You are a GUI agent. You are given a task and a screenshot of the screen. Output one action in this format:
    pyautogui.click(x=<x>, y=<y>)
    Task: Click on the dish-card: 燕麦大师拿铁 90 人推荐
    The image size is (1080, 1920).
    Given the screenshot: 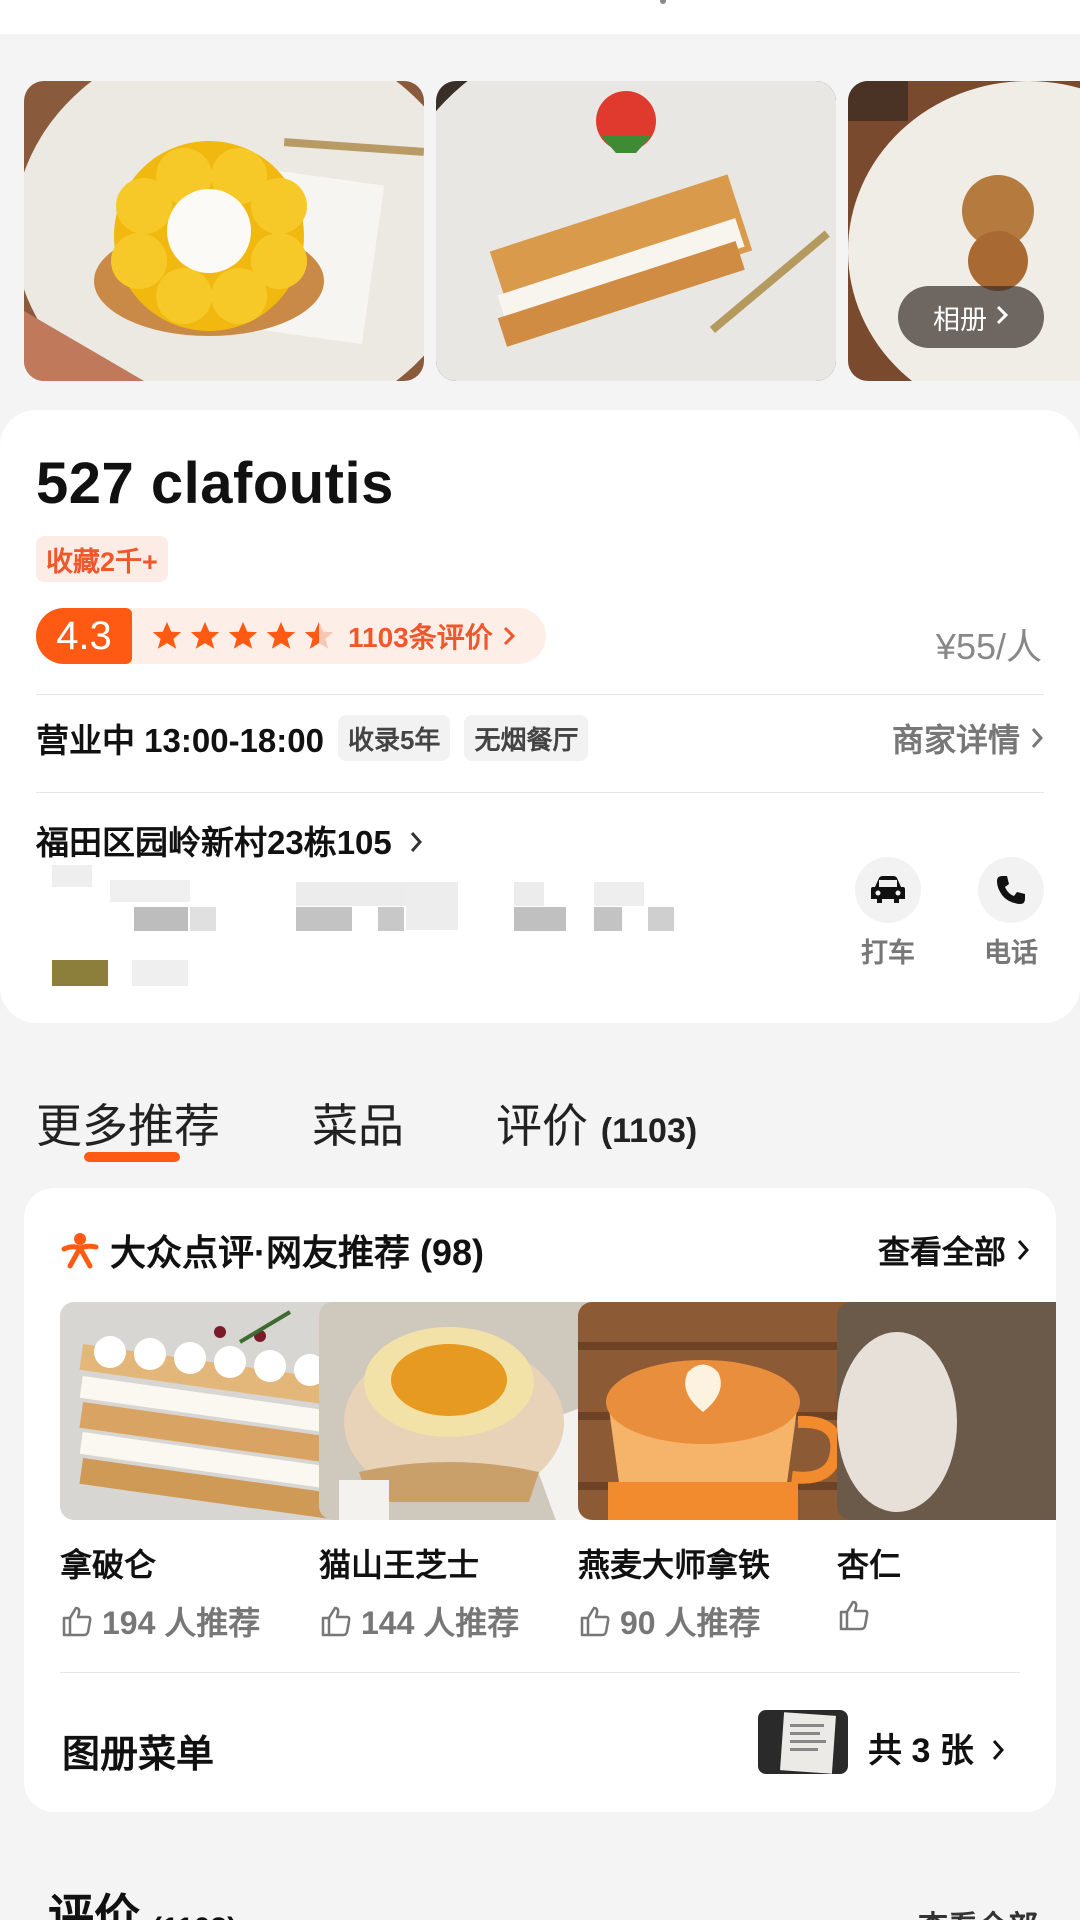 What is the action you would take?
    pyautogui.click(x=725, y=1473)
    